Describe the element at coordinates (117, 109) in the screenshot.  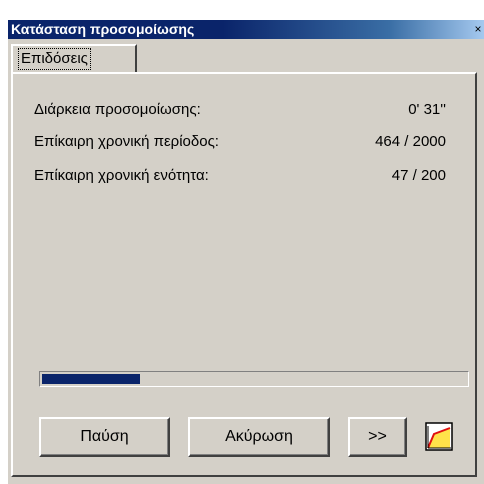
I see `duration-label: Διάρκεια προσομοίωσης:` at that location.